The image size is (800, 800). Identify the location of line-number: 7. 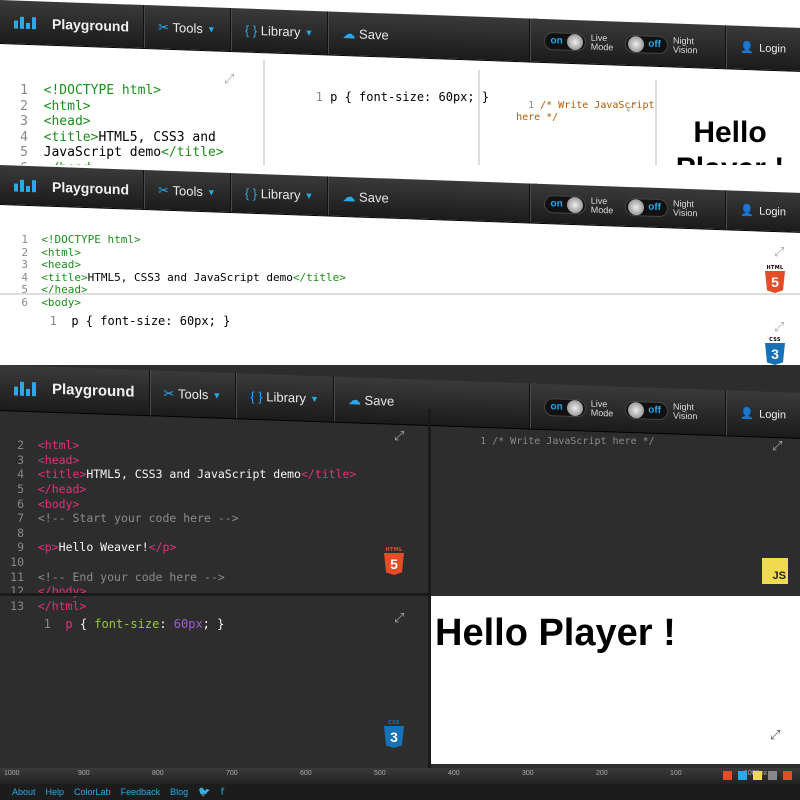
(20, 518).